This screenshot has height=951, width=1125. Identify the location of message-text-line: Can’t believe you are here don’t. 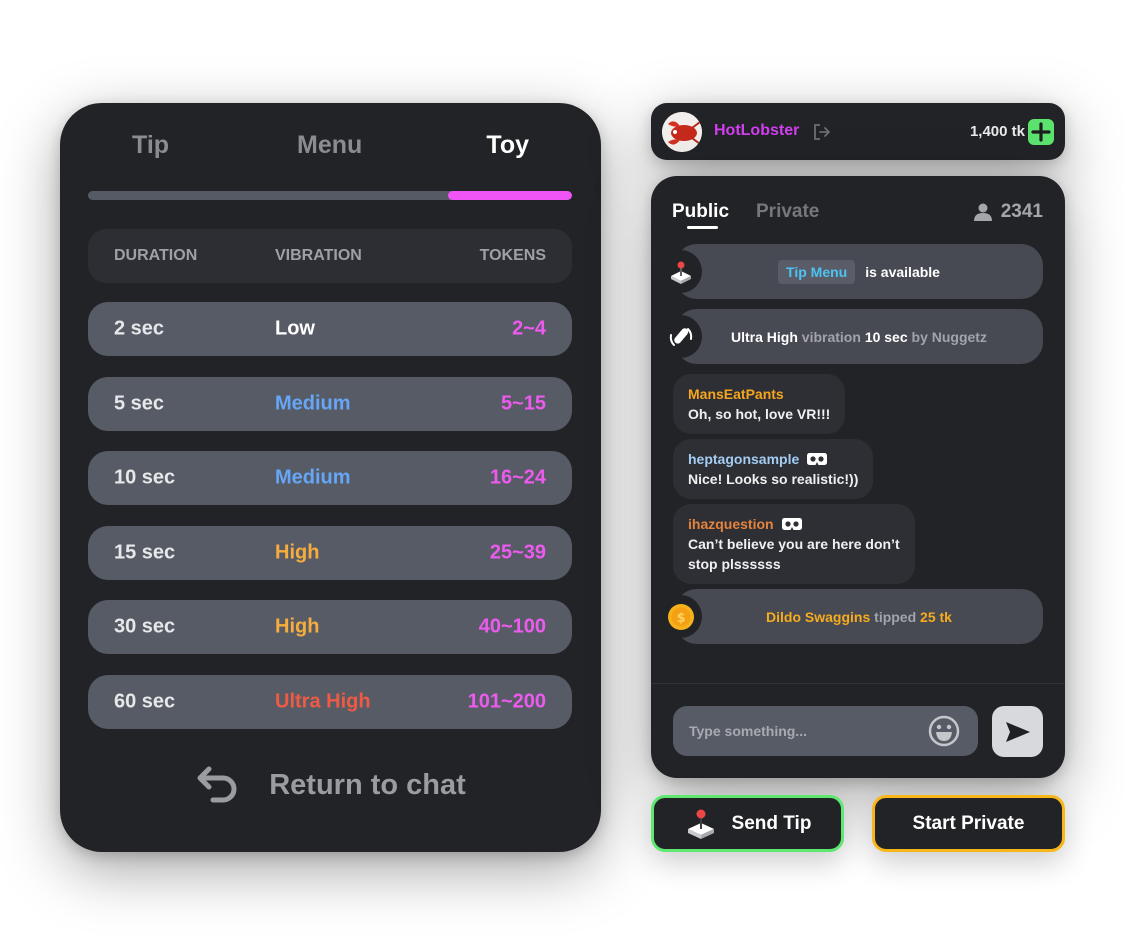
(794, 544).